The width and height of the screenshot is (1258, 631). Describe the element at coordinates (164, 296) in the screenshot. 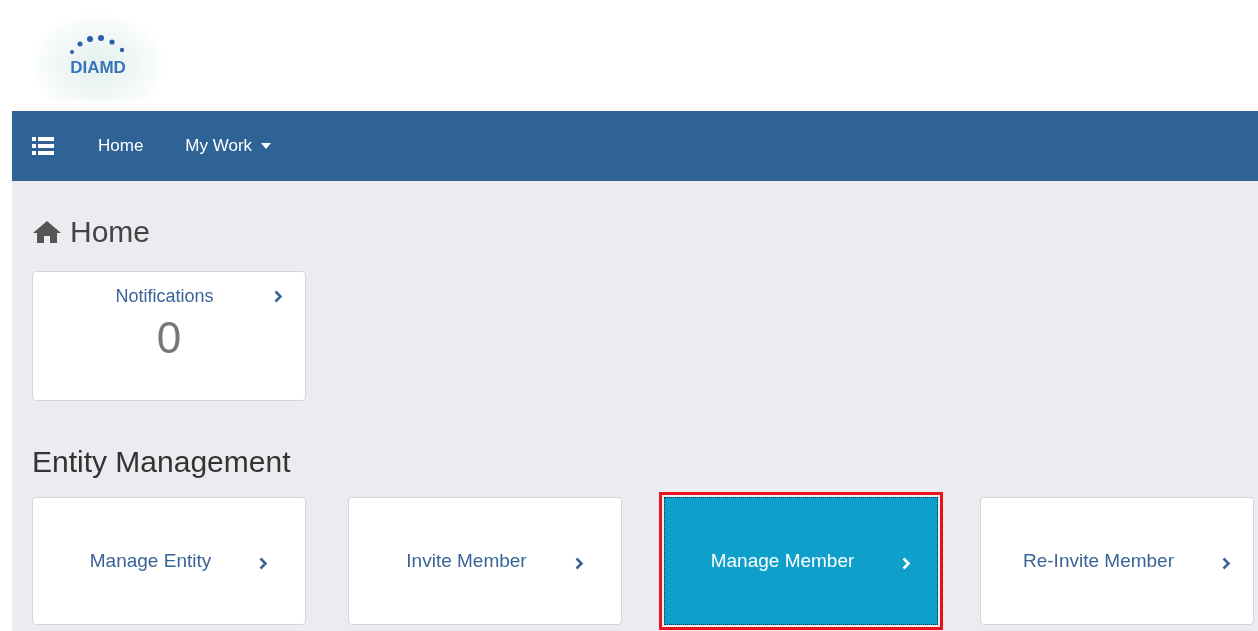

I see `card-title: Notifications` at that location.